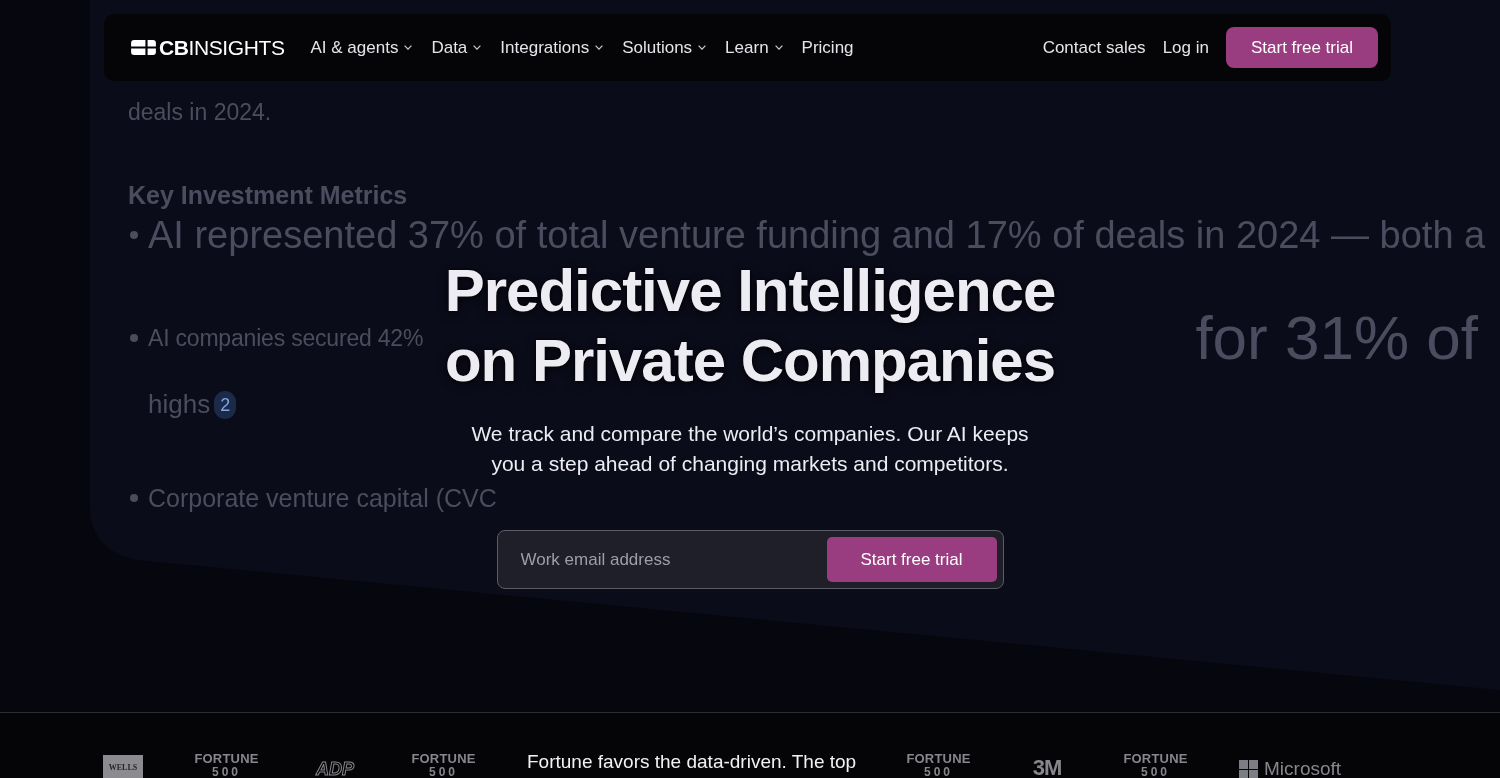 The image size is (1500, 778). Describe the element at coordinates (750, 449) in the screenshot. I see `hero-description: We track and compare the world’s companies. Our AI keeps you a step ahead of changing markets and competitors.` at that location.